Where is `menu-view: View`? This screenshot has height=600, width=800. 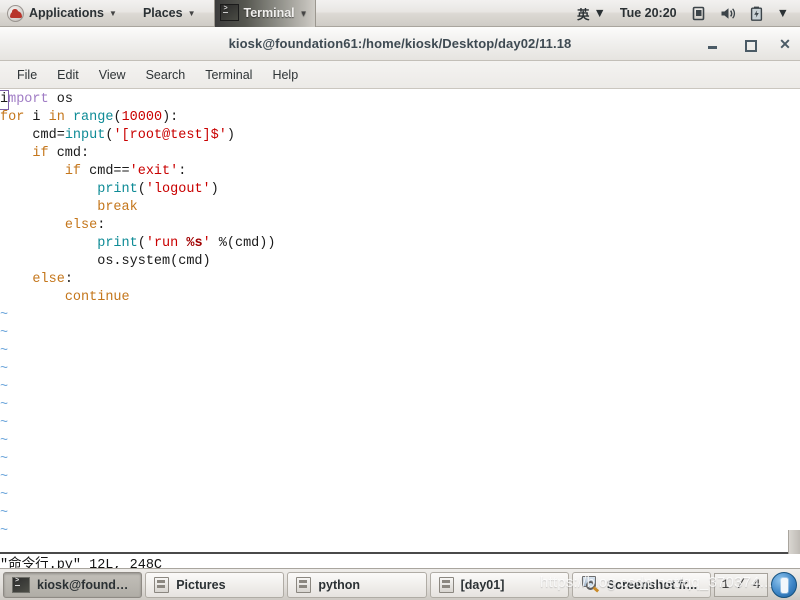
menu-view: View is located at coordinates (112, 75).